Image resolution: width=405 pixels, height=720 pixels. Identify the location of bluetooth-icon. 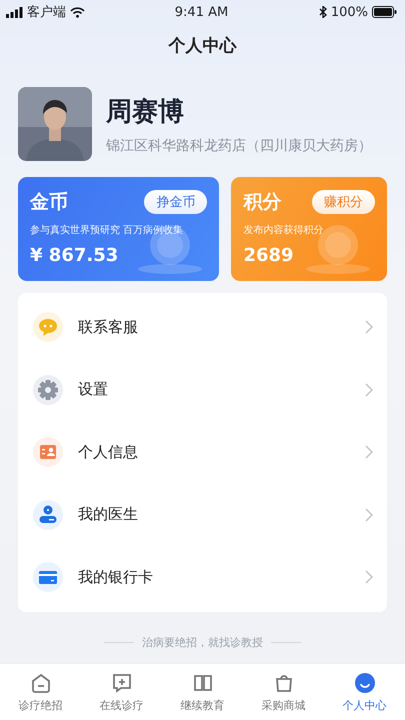
(322, 12).